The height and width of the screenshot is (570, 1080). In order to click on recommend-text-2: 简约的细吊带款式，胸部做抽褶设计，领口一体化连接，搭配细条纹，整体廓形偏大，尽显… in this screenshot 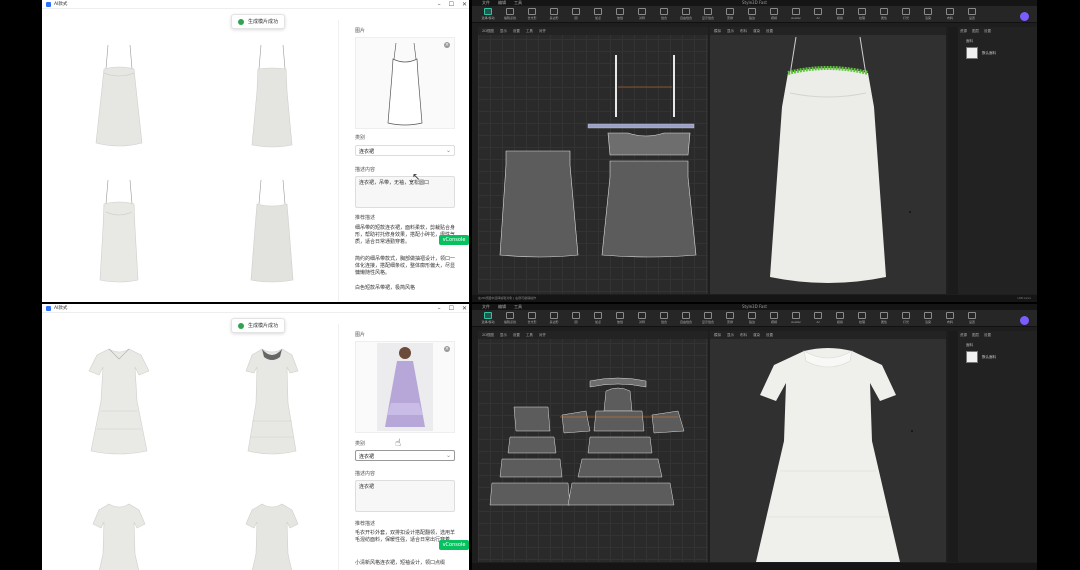, I will do `click(405, 266)`.